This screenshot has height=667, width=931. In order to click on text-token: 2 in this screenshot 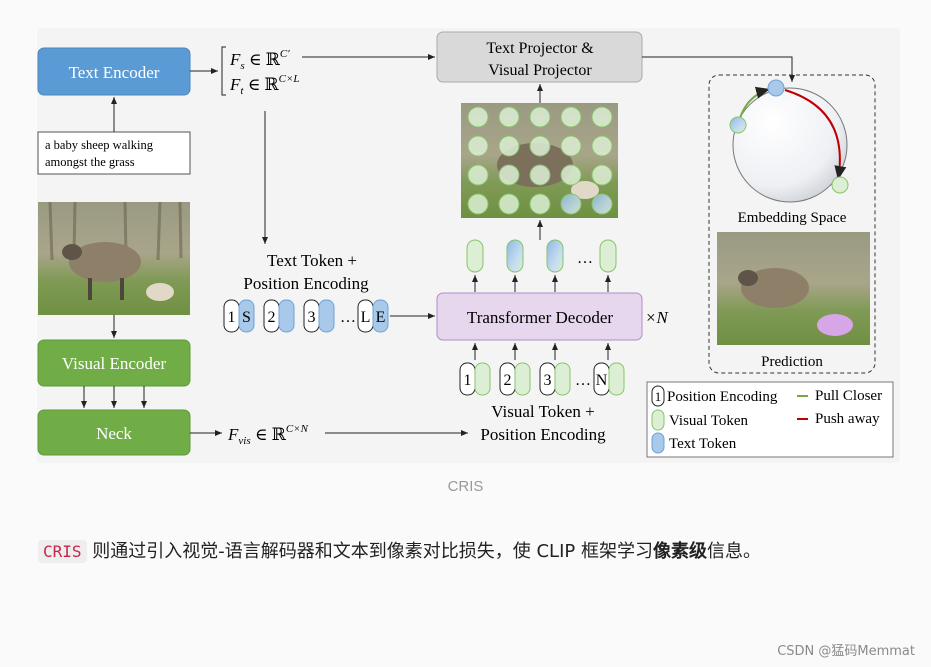, I will do `click(279, 316)`.